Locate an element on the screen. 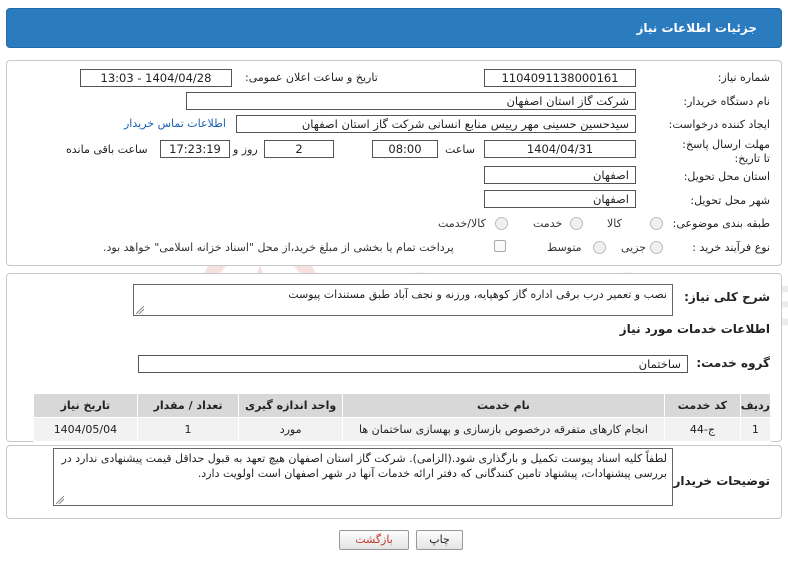 The image size is (788, 566). page-title-bar: جزئیات اطلاعات نیاز is located at coordinates (394, 28).